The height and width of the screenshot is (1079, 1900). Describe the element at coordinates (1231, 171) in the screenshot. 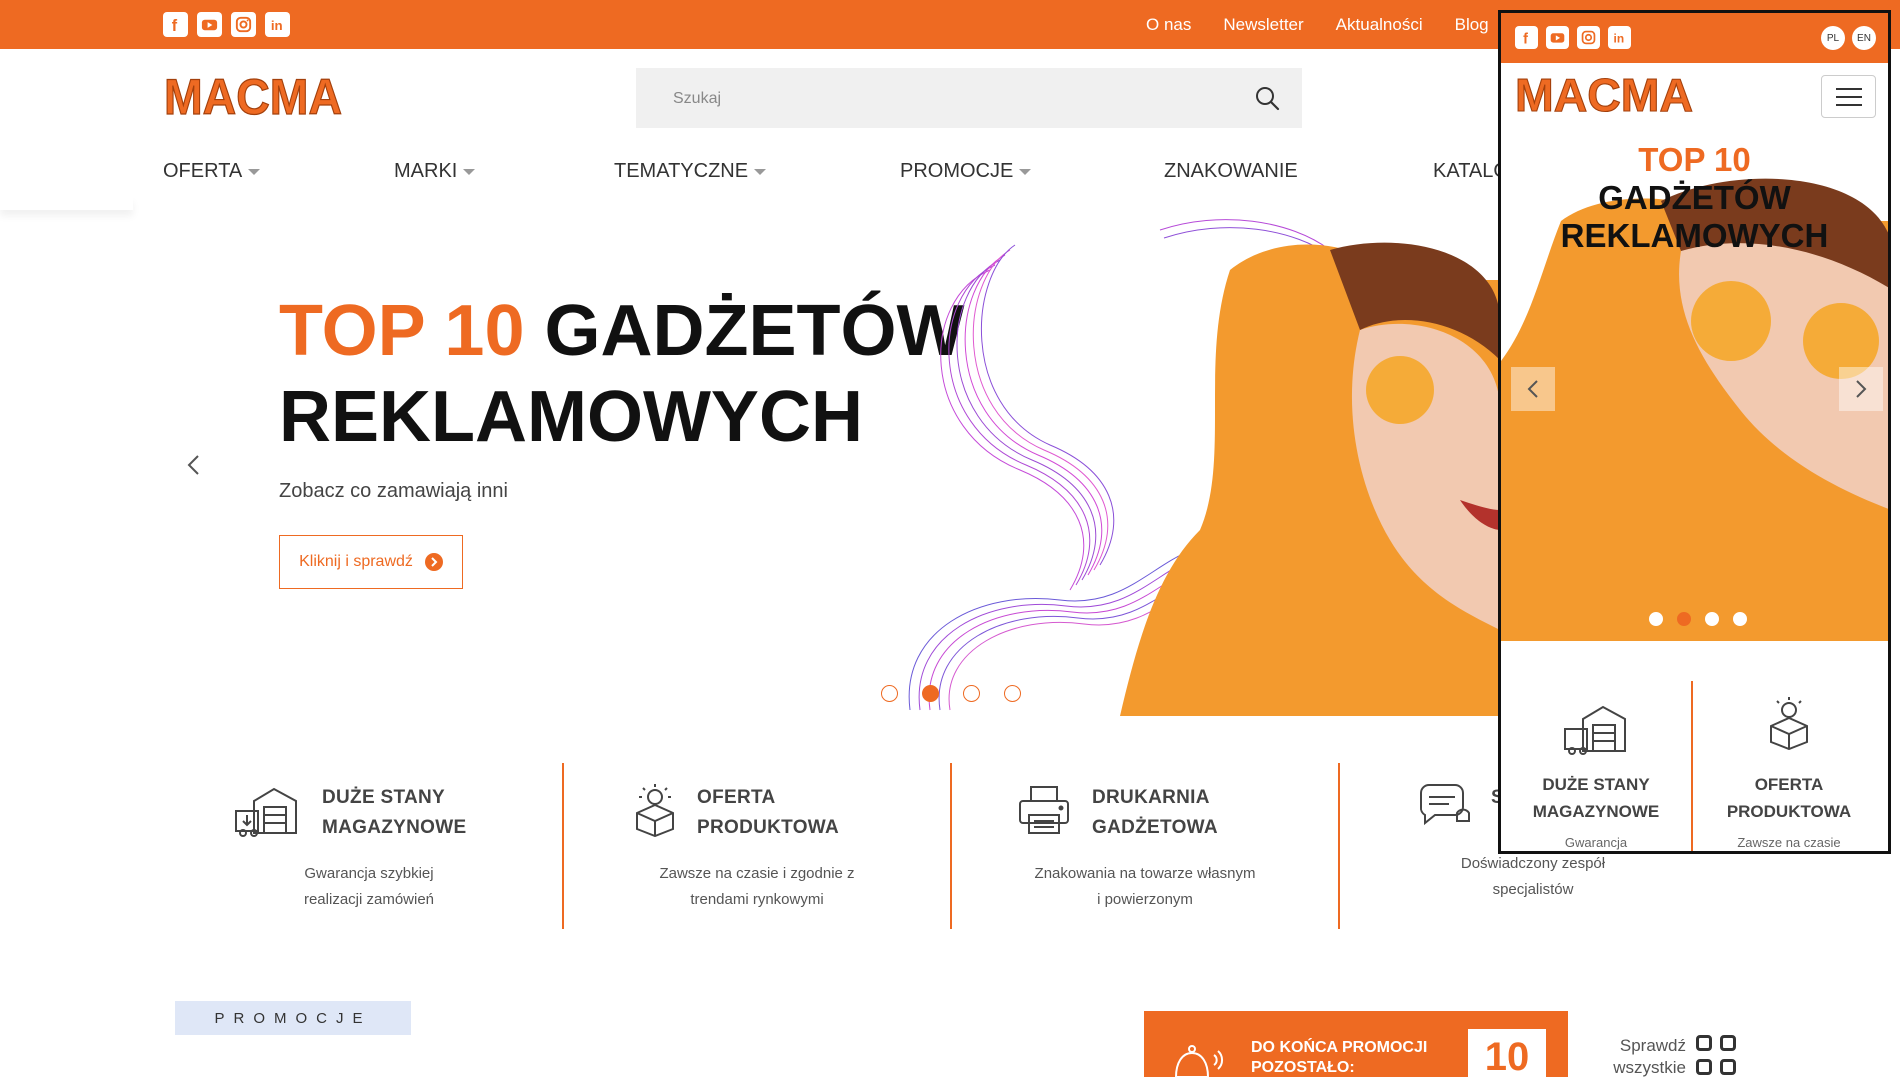

I see `menu-znakowanie: ZNAKOWANIE` at that location.